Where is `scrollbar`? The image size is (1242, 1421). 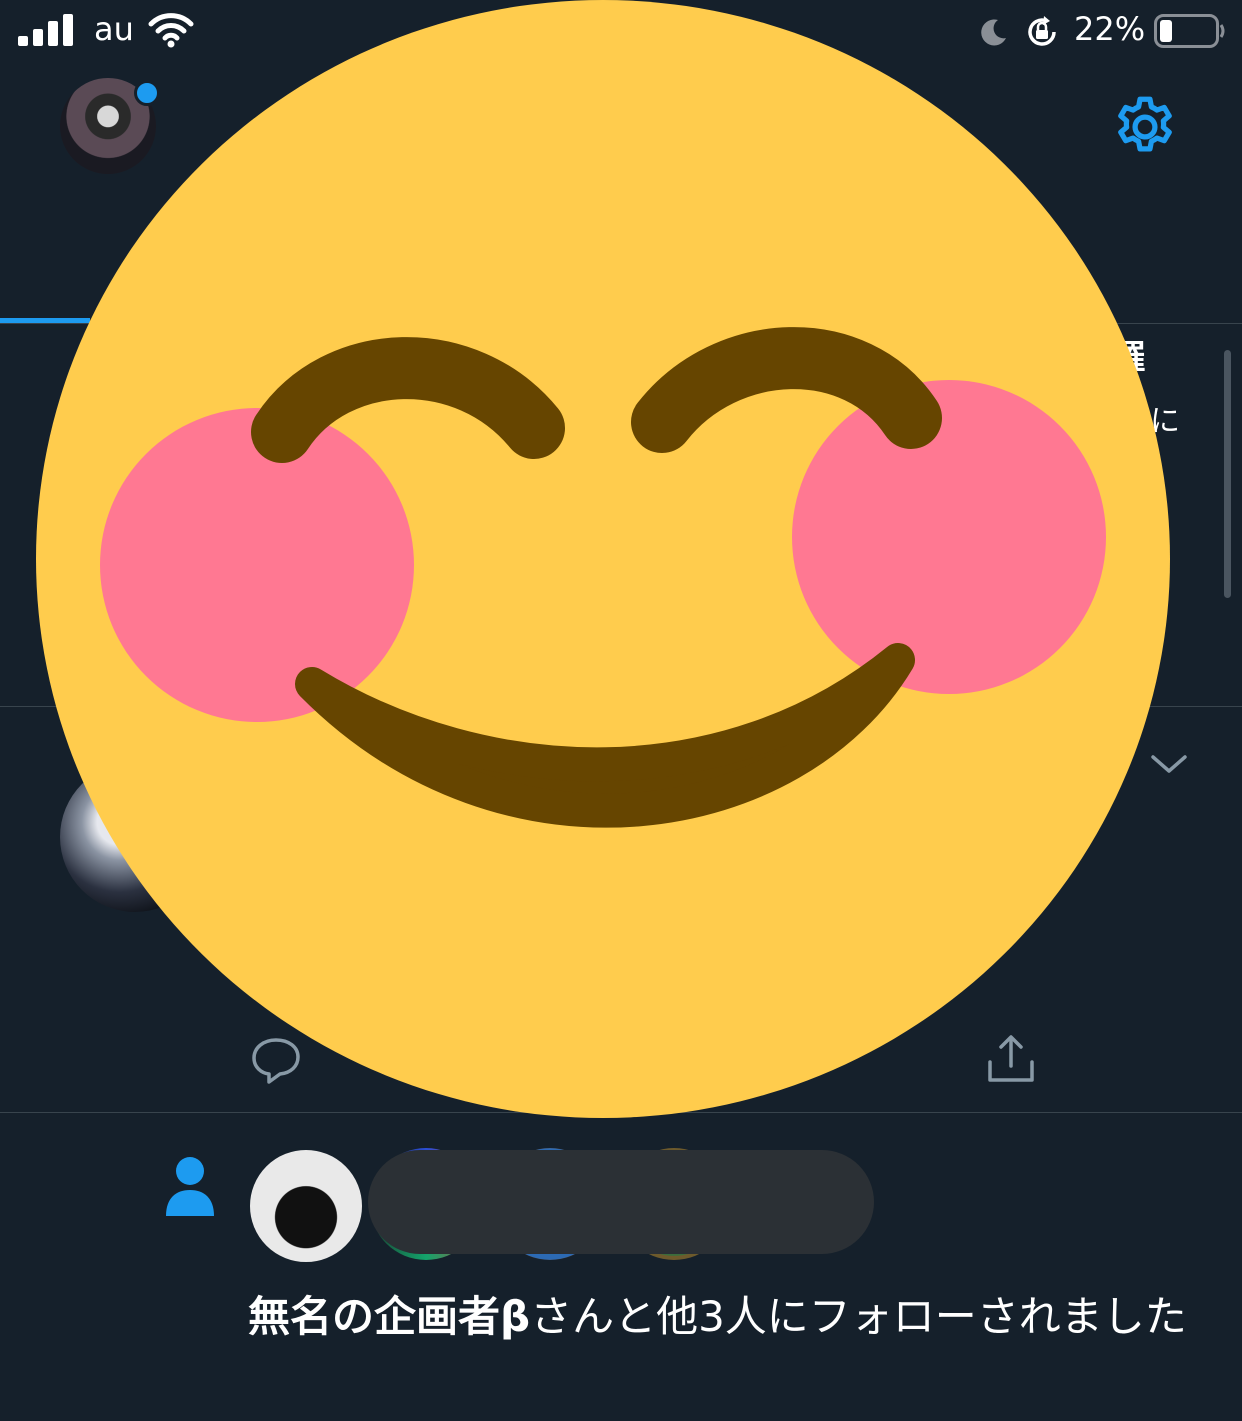 scrollbar is located at coordinates (1227, 474).